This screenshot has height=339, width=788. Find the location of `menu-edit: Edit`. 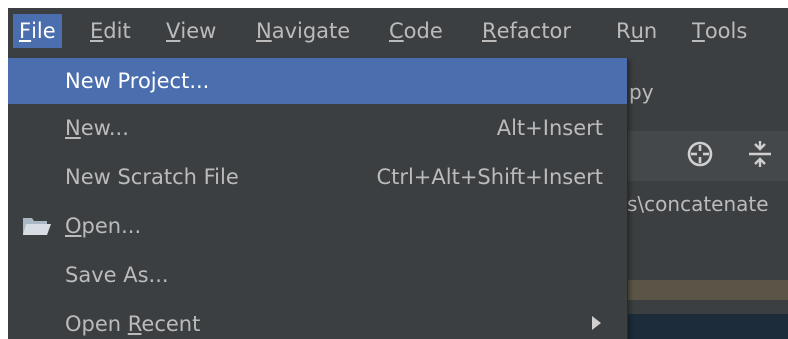

menu-edit: Edit is located at coordinates (110, 31).